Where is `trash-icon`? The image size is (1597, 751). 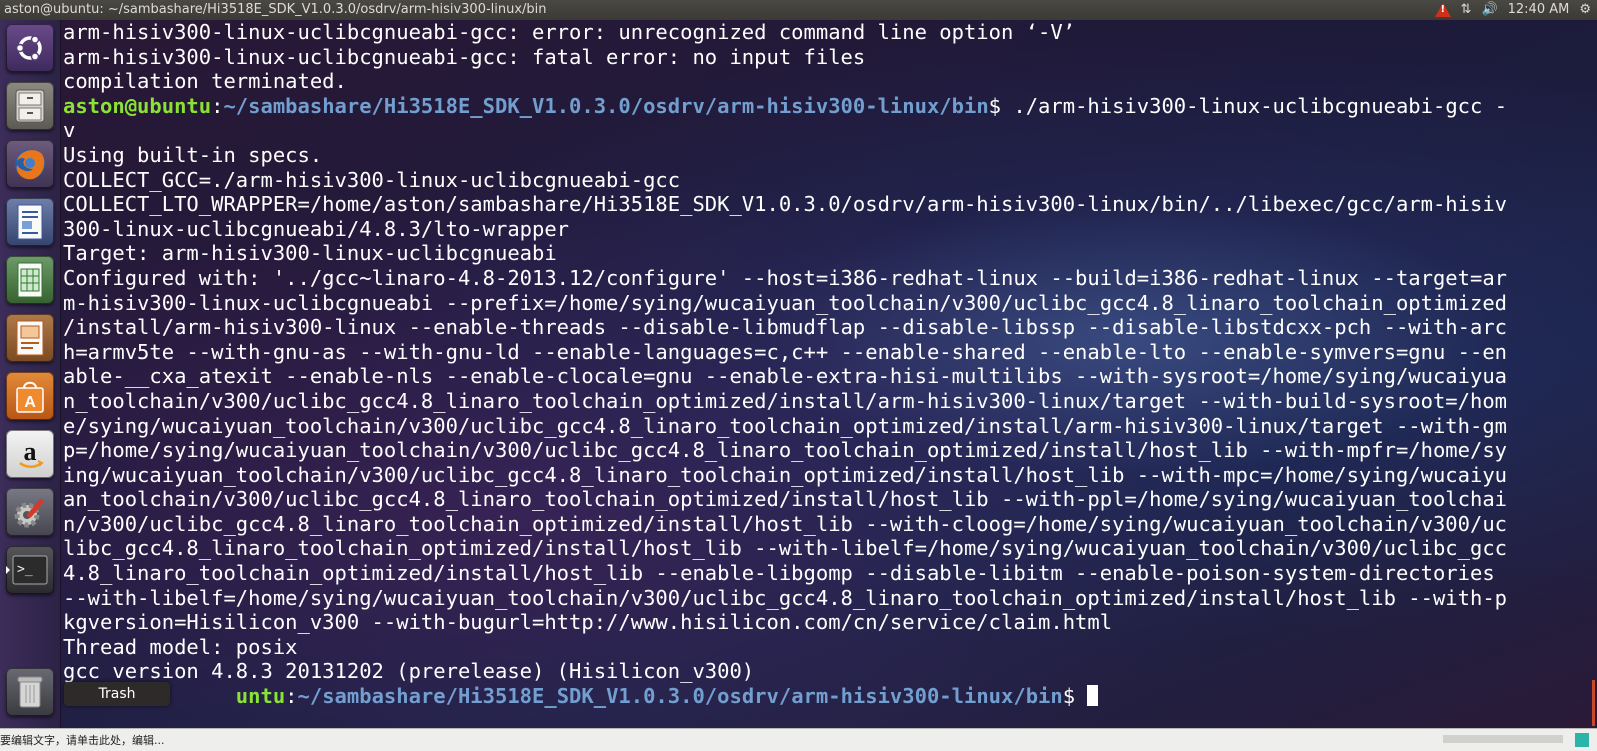 trash-icon is located at coordinates (30, 692).